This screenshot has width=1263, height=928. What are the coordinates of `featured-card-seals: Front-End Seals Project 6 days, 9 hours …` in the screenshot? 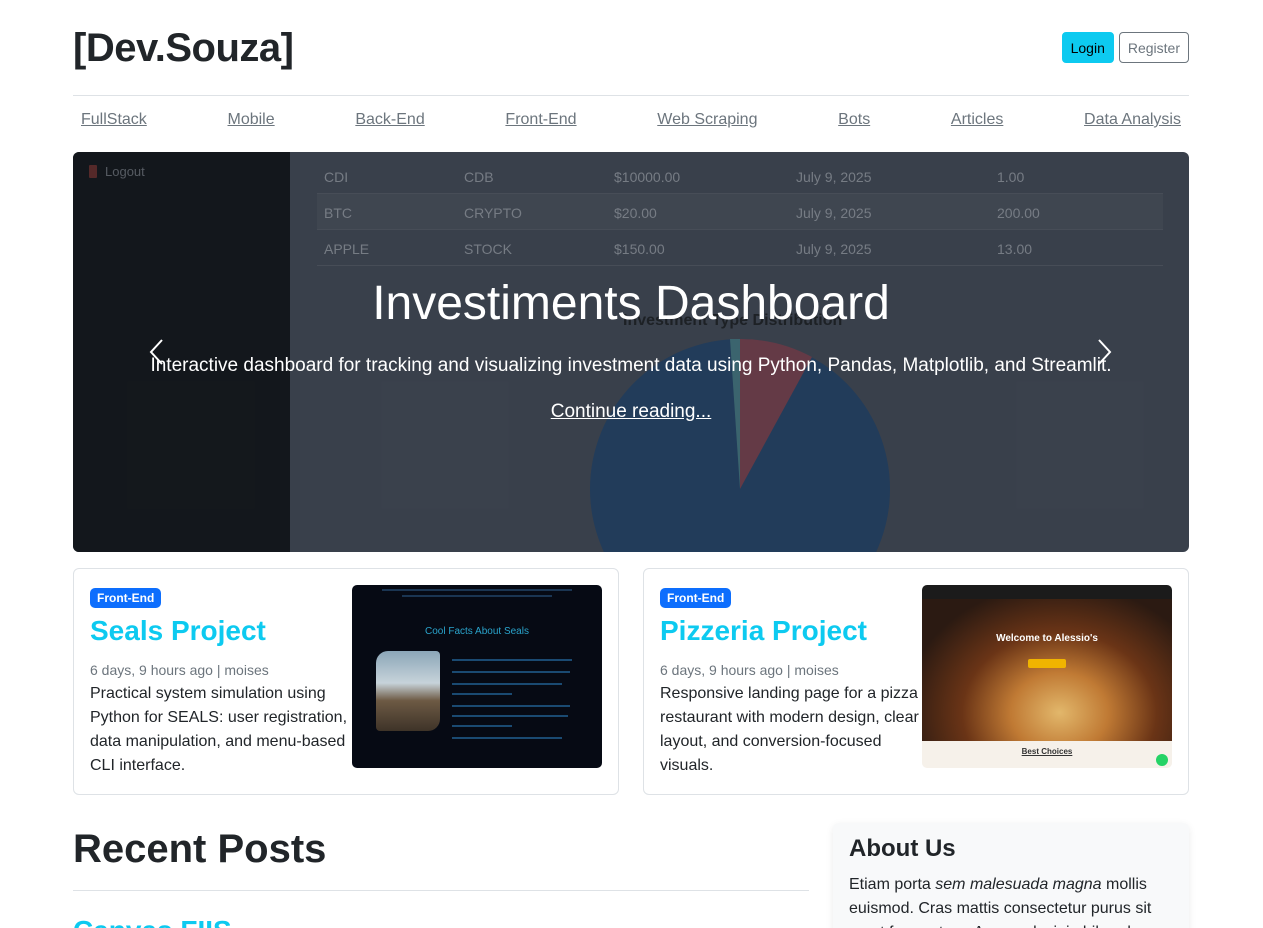 It's located at (346, 681).